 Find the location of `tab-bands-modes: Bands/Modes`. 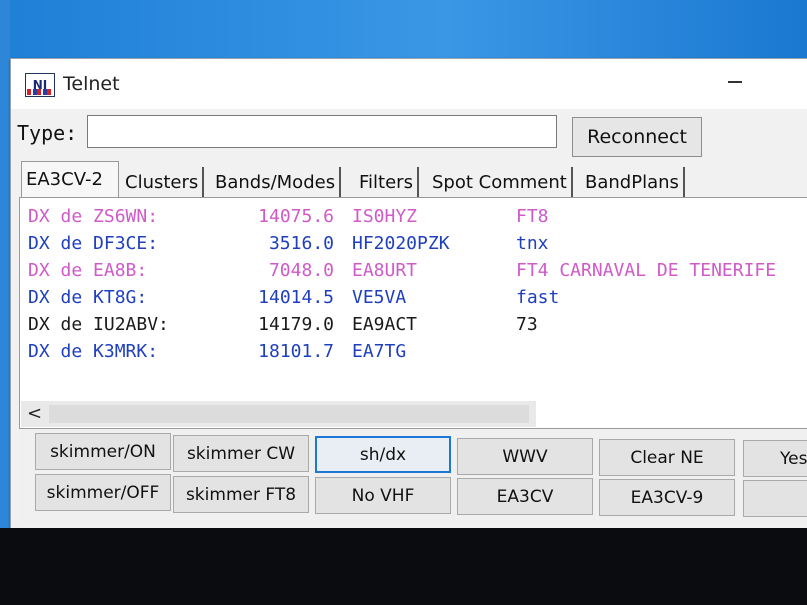

tab-bands-modes: Bands/Modes is located at coordinates (276, 182).